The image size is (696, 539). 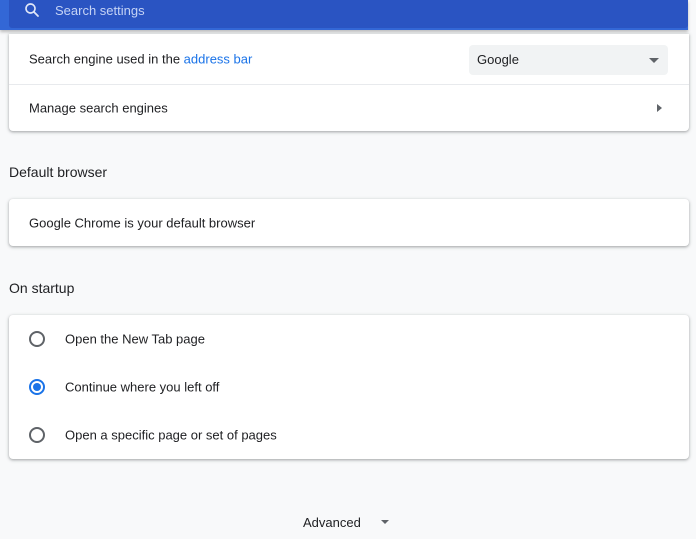 I want to click on default-browser-row: Google Chrome is your default browser, so click(x=349, y=222).